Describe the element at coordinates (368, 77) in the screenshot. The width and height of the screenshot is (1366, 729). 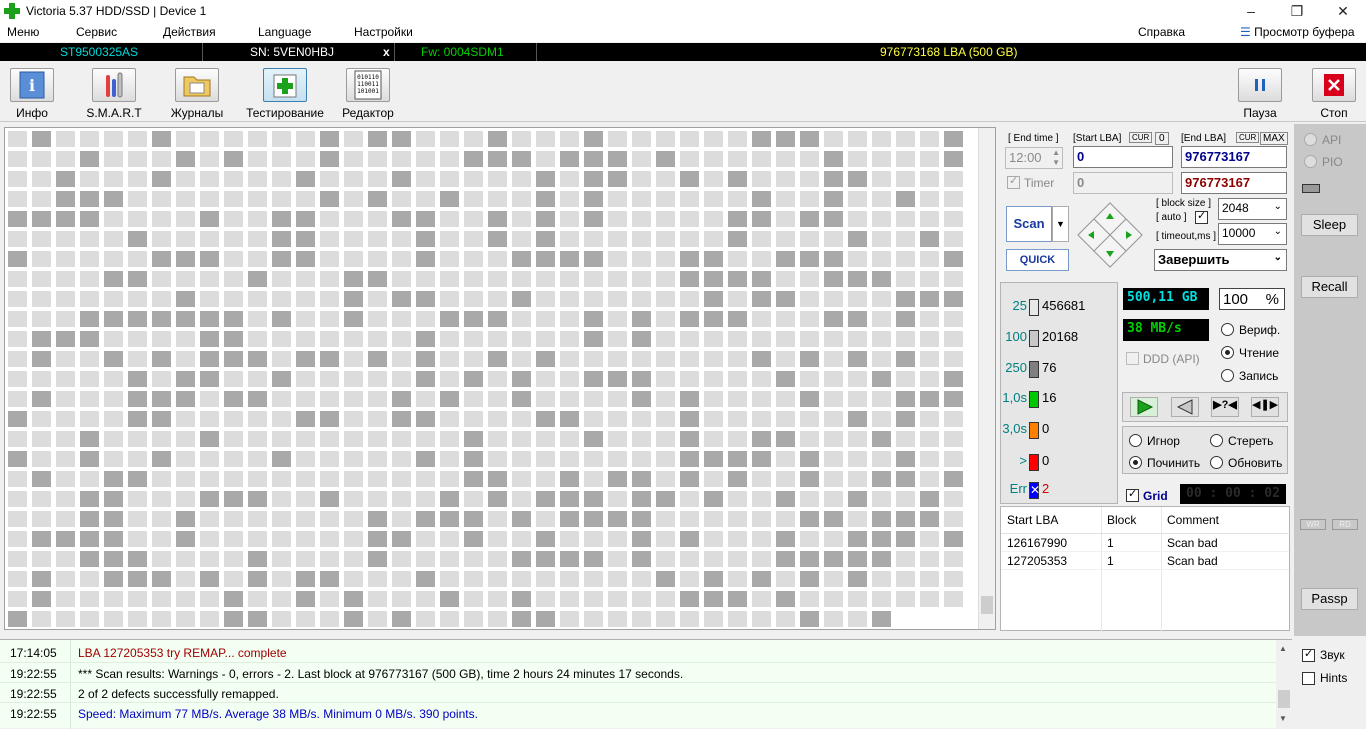
I see `svg-text: 010110` at that location.